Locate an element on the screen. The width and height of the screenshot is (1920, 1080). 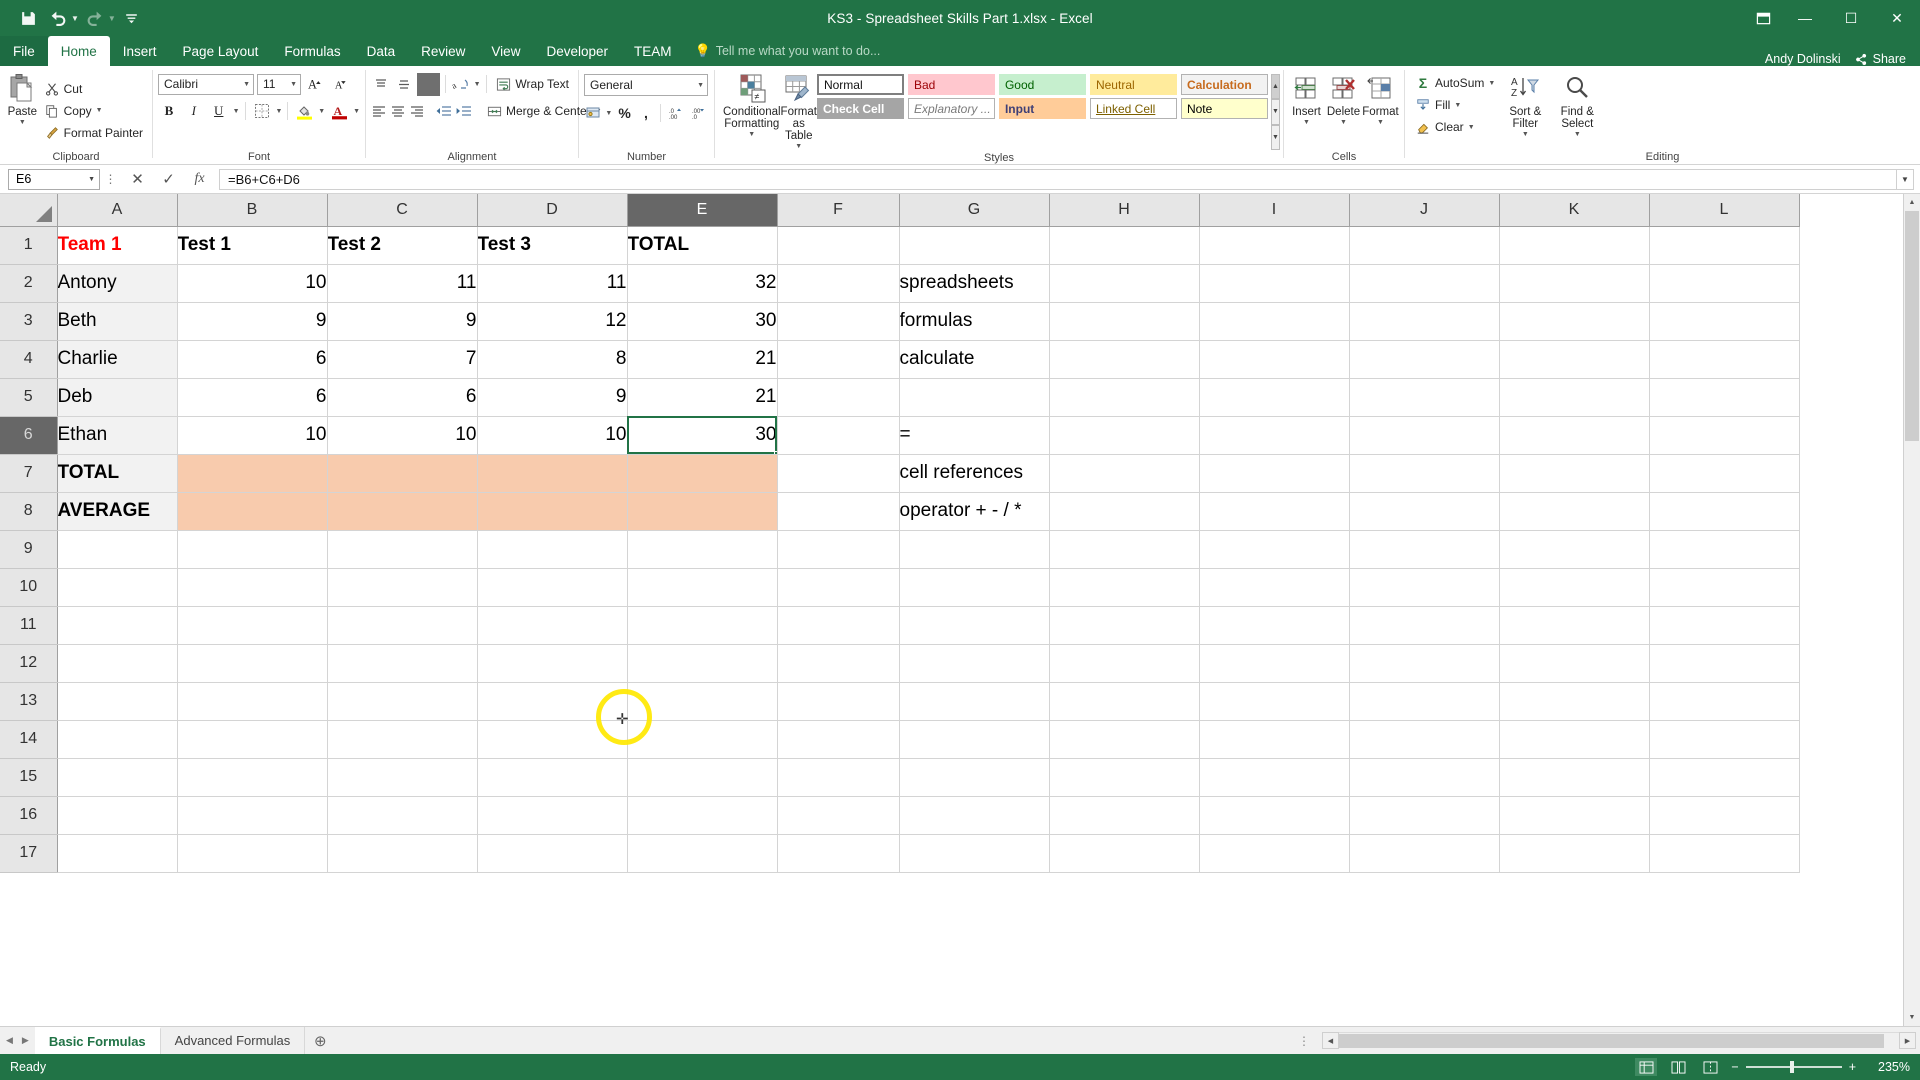
cell-K16 is located at coordinates (1574, 815).